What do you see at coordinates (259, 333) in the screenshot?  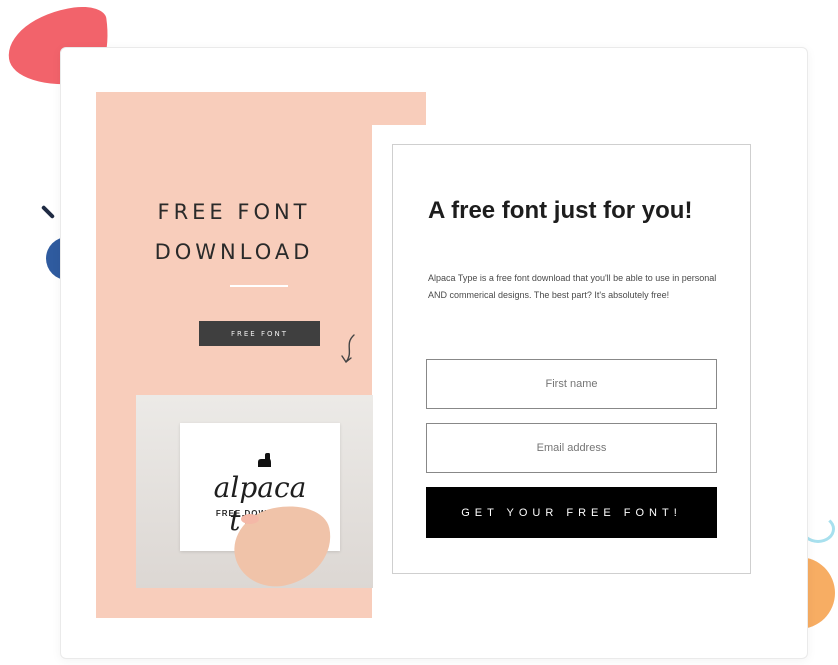 I see `free-font-badge: FREE FONT` at bounding box center [259, 333].